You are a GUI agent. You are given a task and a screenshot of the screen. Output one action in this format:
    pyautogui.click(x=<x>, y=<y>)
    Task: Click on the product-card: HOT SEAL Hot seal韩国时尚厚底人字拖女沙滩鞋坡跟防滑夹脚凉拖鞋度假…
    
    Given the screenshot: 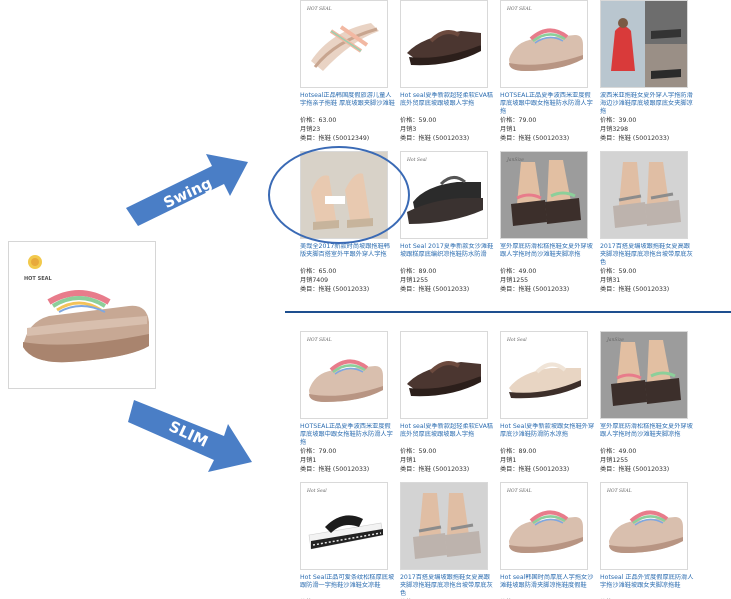 What is the action you would take?
    pyautogui.click(x=550, y=540)
    